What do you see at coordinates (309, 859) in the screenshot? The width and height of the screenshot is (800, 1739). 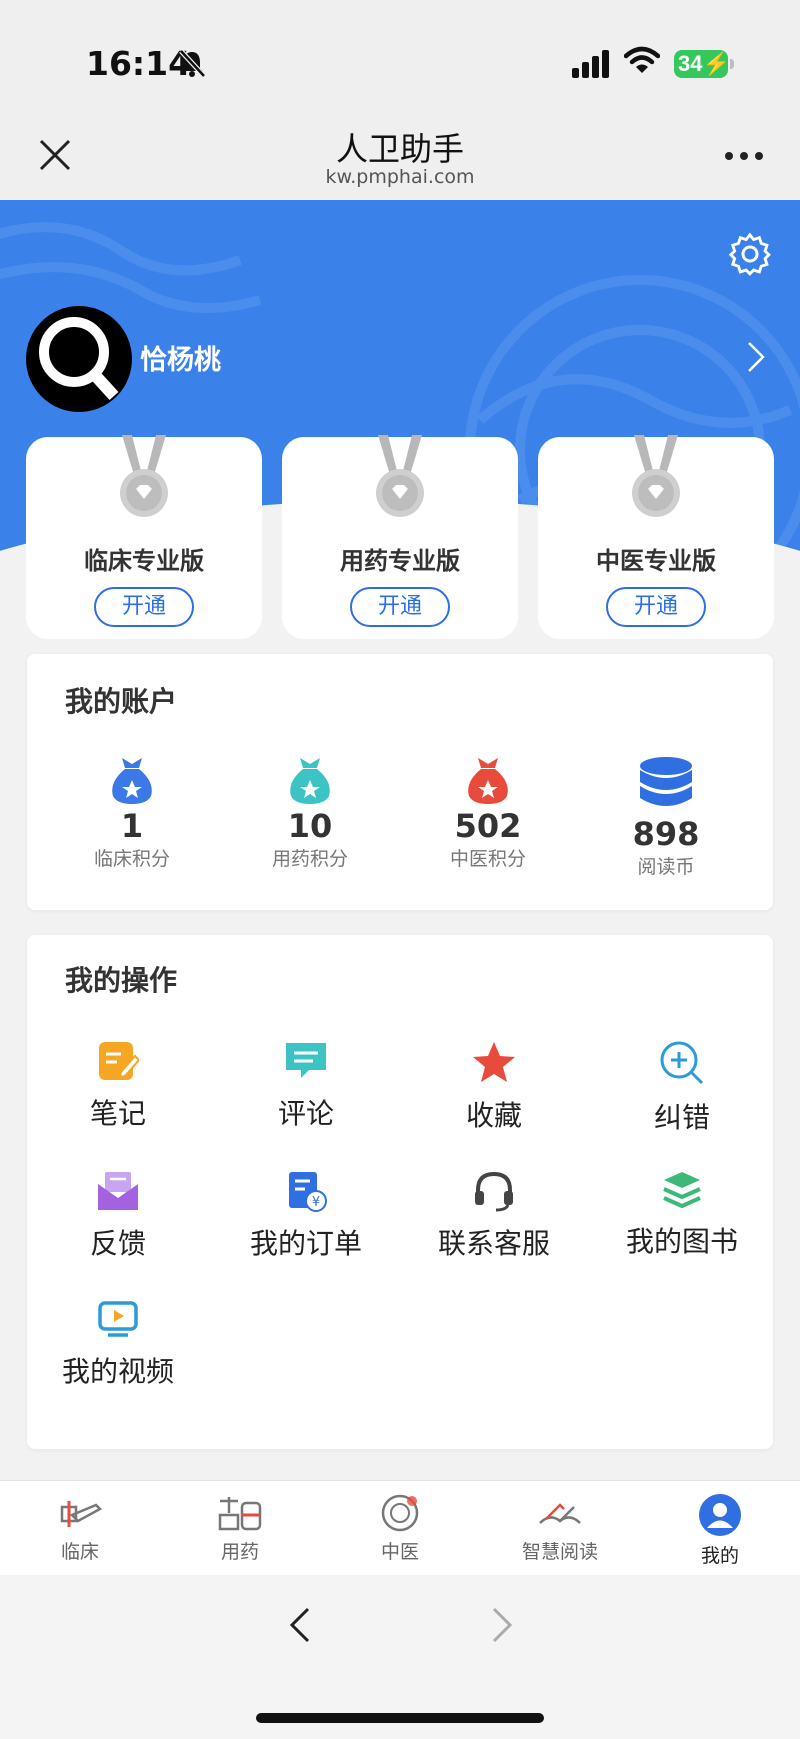 I see `account-label: 用药积分` at bounding box center [309, 859].